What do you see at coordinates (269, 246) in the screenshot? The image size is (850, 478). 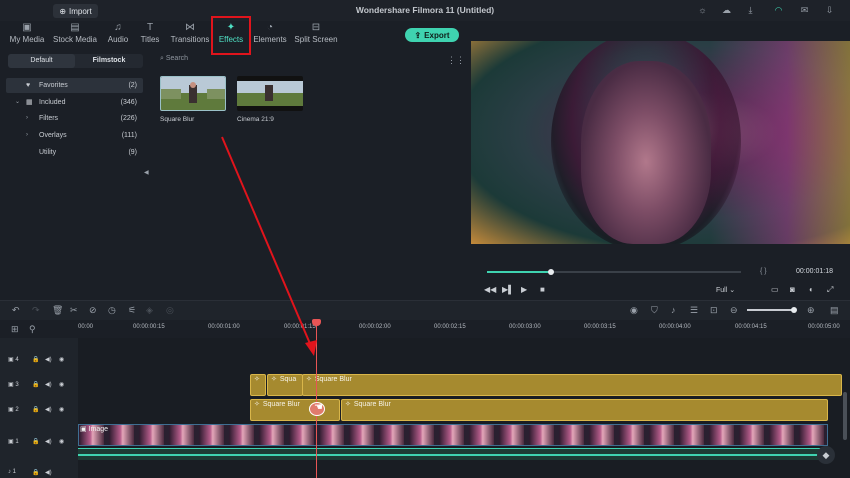 I see `annotation-arrow` at bounding box center [269, 246].